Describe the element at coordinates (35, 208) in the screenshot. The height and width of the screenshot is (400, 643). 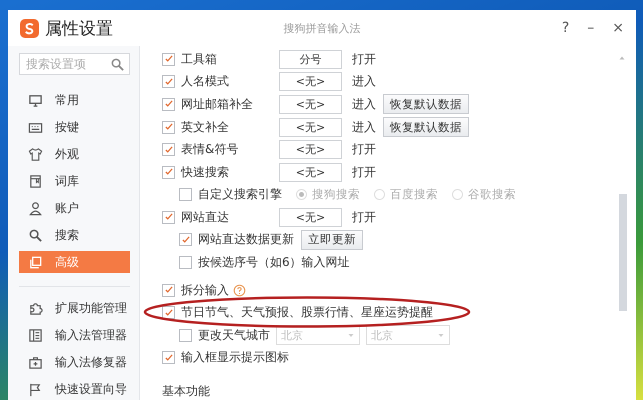
I see `person-icon` at that location.